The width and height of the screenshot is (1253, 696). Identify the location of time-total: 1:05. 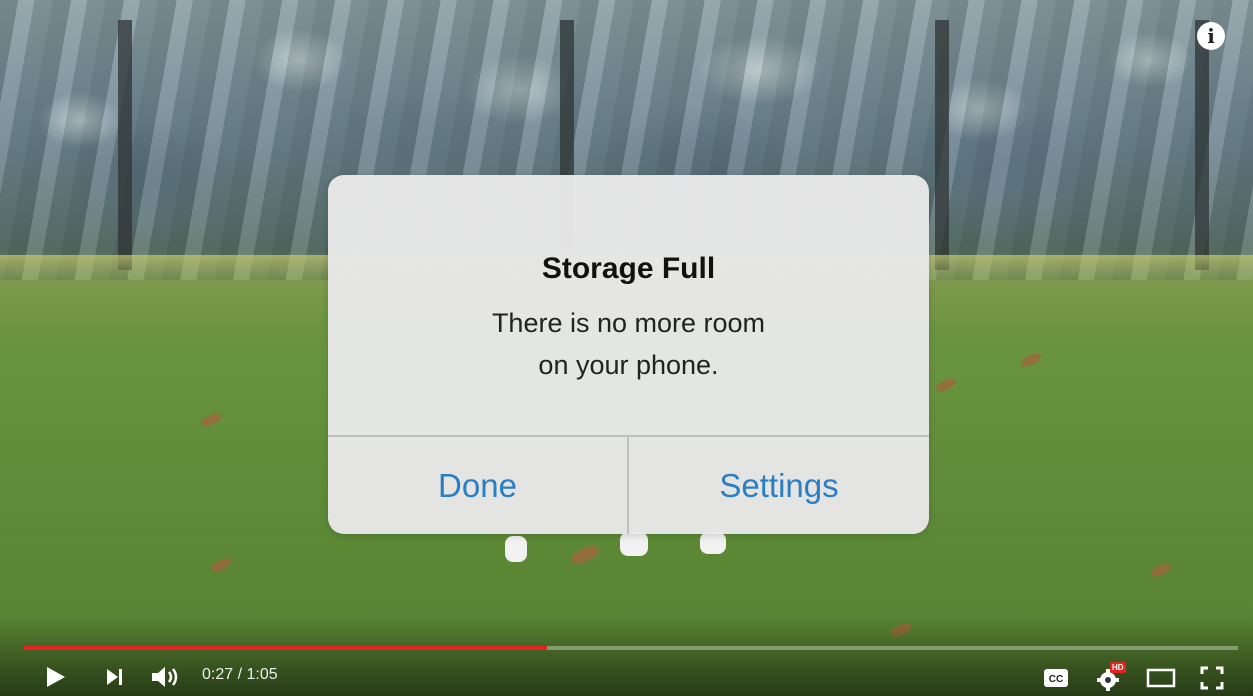
(262, 674).